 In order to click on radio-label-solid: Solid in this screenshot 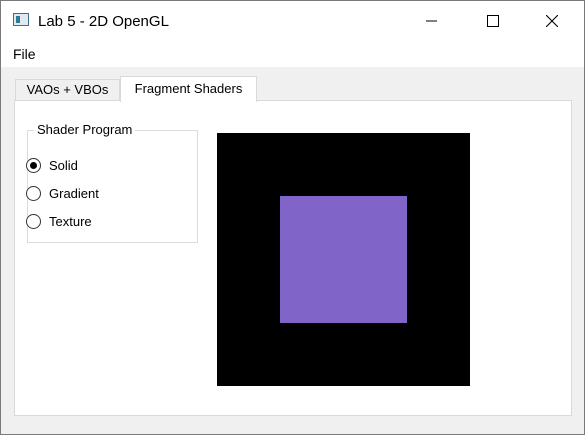, I will do `click(63, 165)`.